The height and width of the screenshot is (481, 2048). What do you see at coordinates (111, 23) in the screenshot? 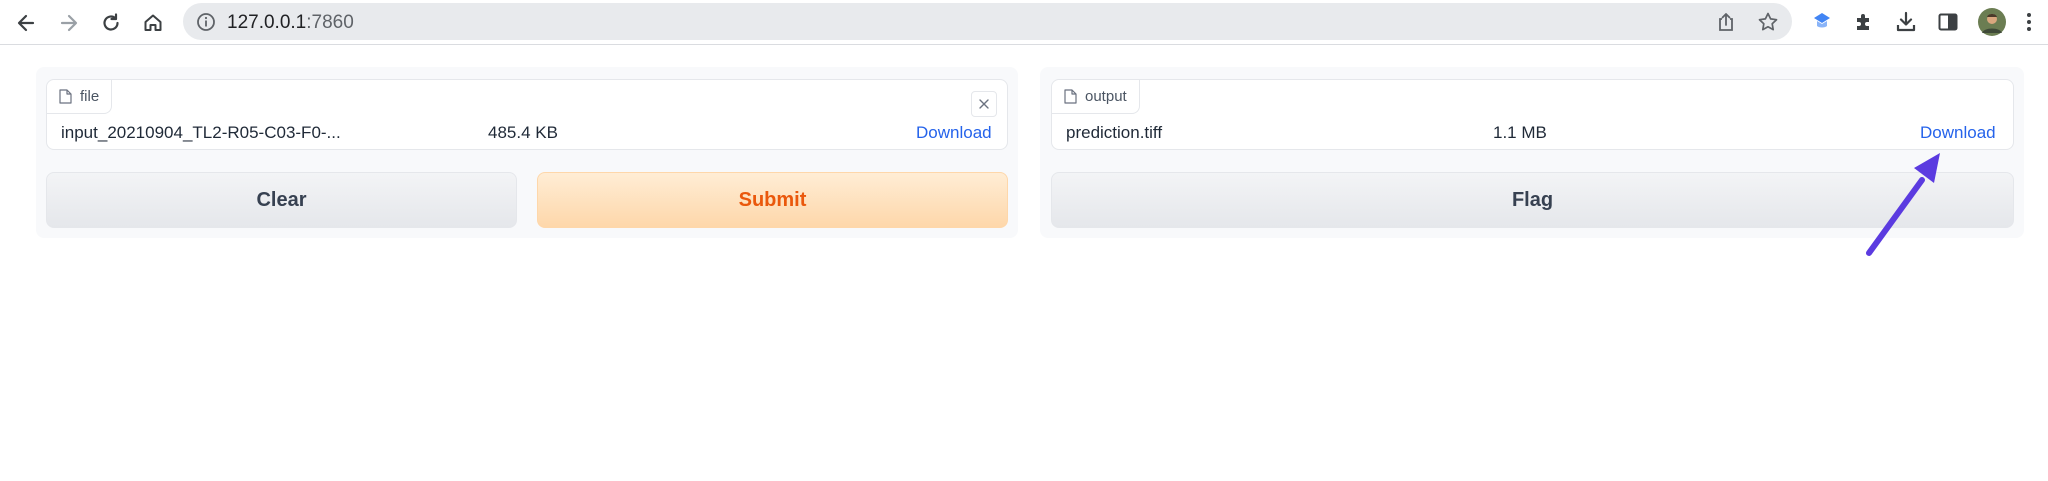
I see `reload-icon` at bounding box center [111, 23].